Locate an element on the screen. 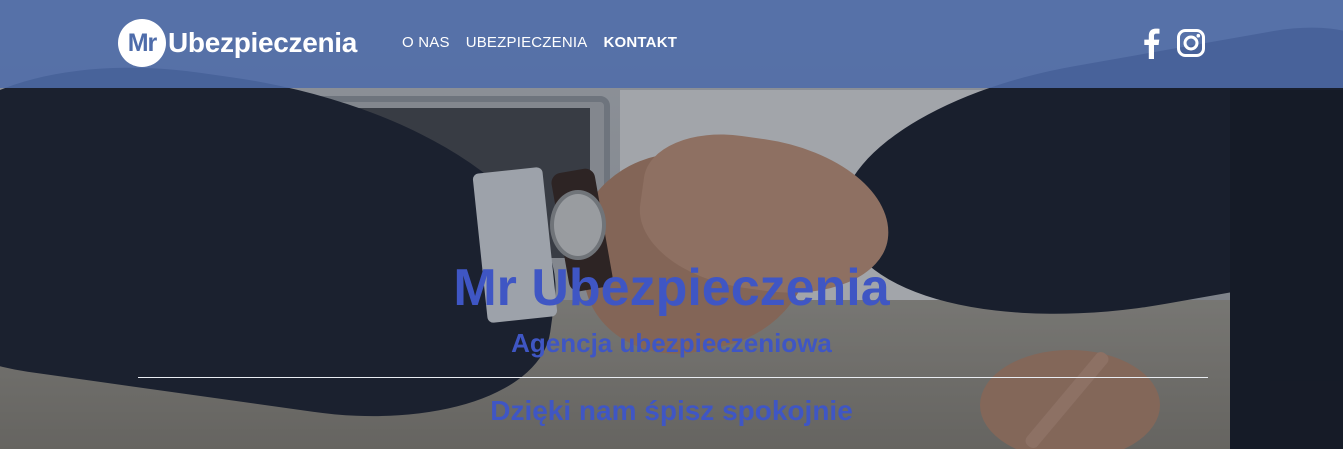 This screenshot has height=449, width=1343. hero-tagline: Dzięki nam śpisz spokojnie is located at coordinates (671, 410).